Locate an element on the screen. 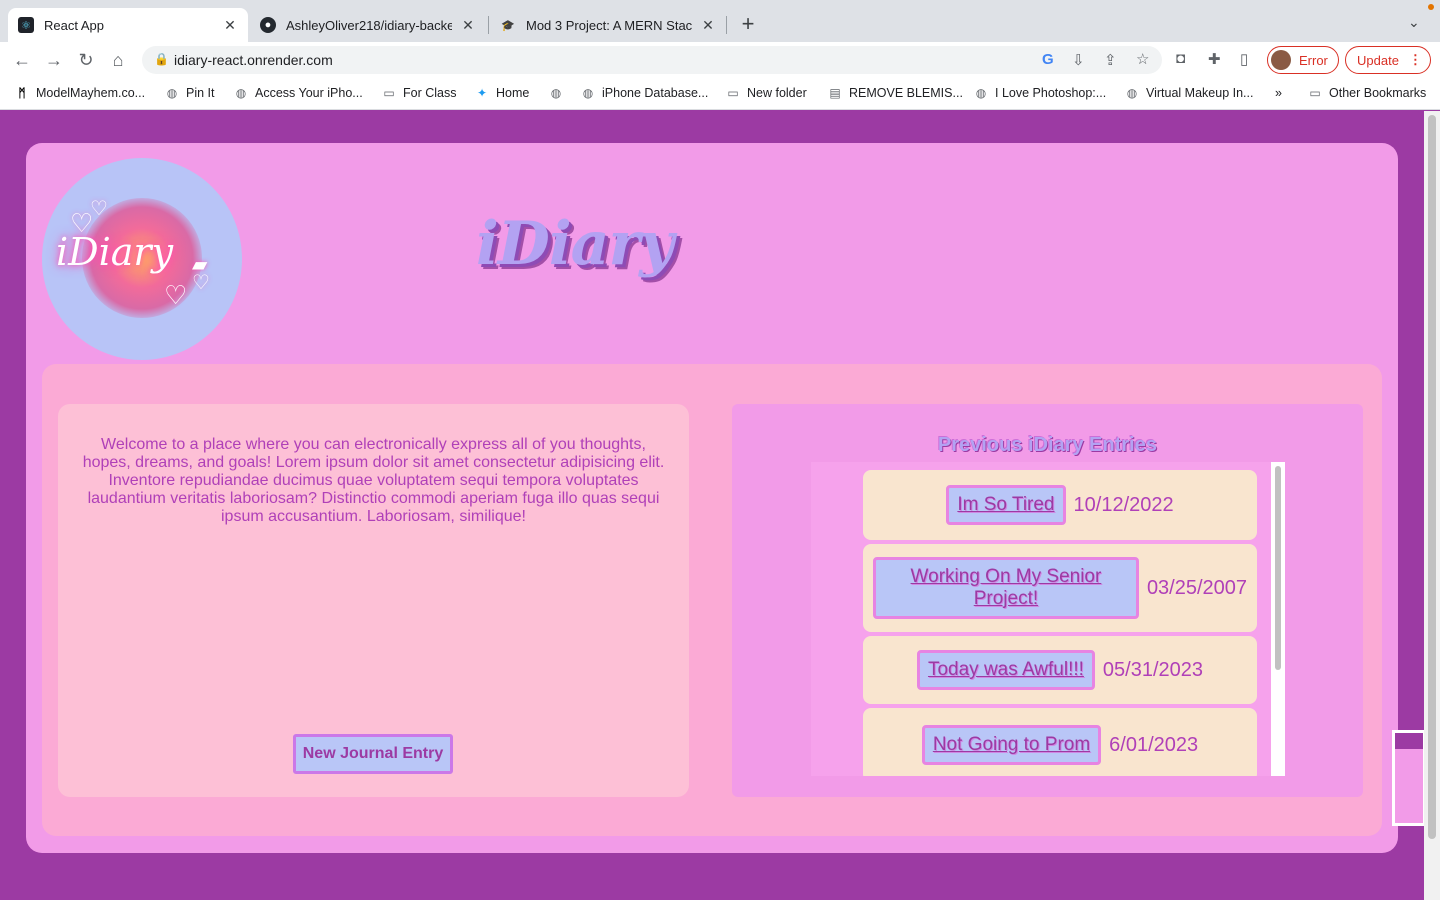 Image resolution: width=1440 pixels, height=900 pixels. floating-widget is located at coordinates (1409, 778).